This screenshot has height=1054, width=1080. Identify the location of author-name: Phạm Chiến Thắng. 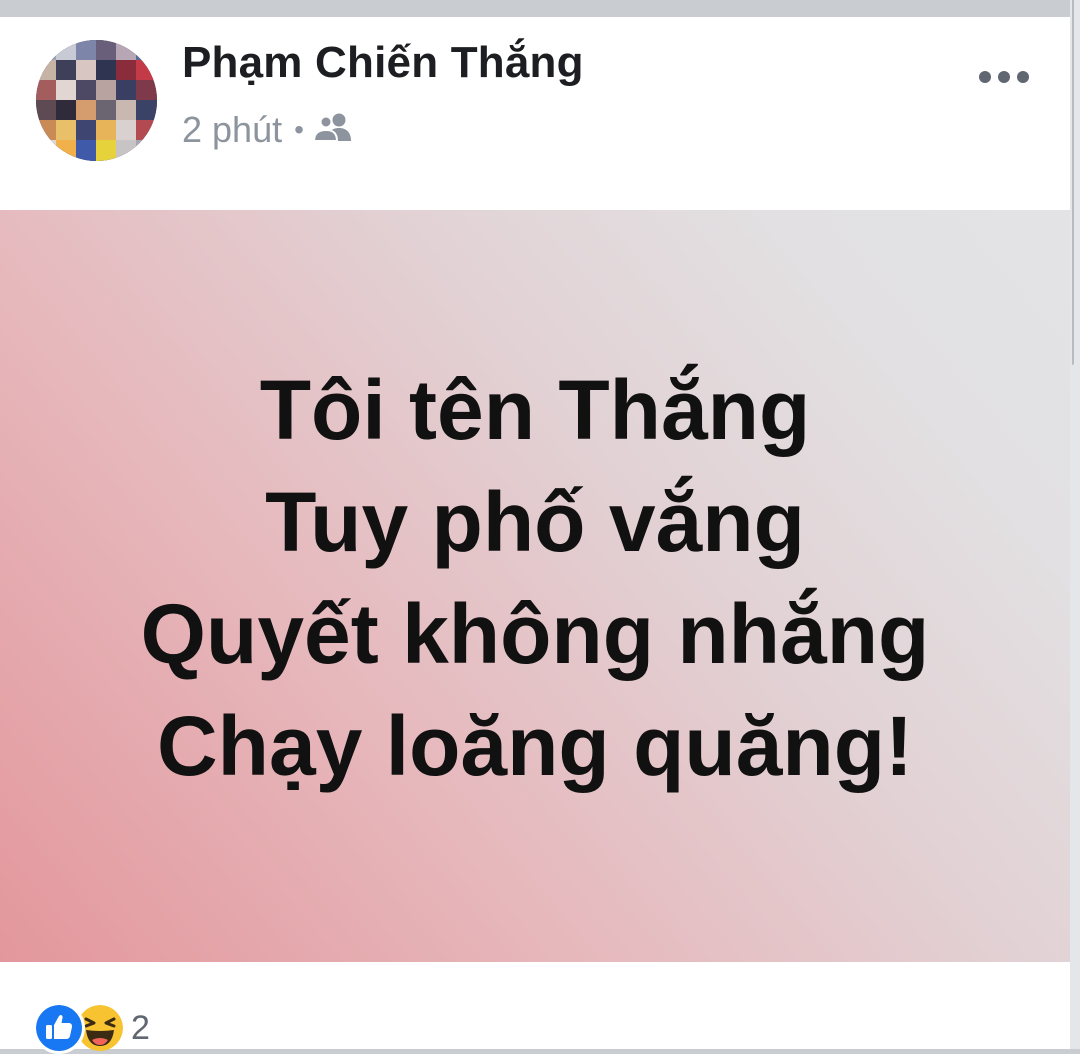
(383, 63).